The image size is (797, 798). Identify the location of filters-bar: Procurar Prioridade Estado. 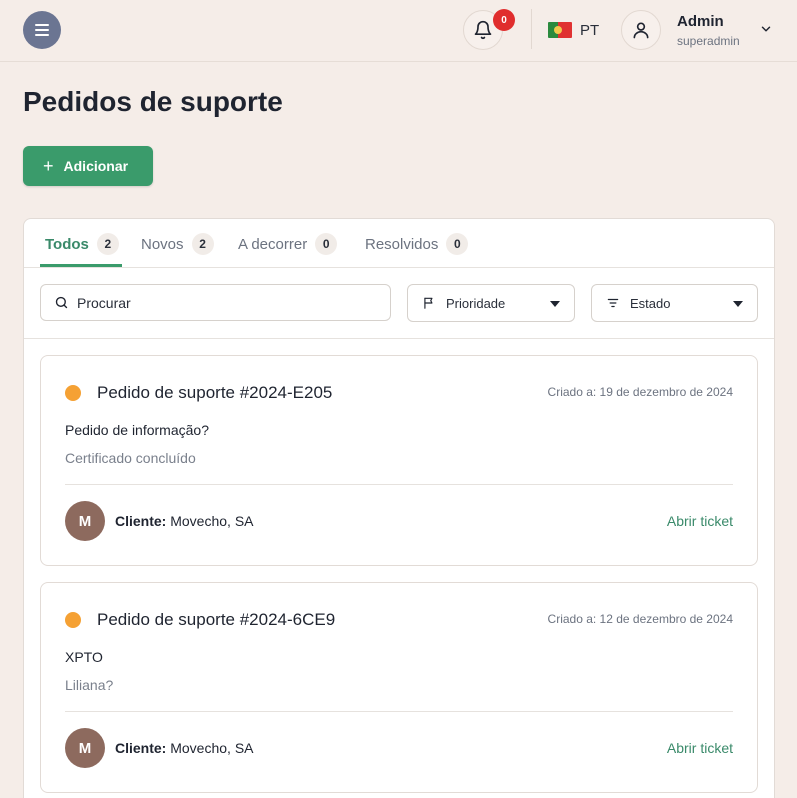
(399, 303).